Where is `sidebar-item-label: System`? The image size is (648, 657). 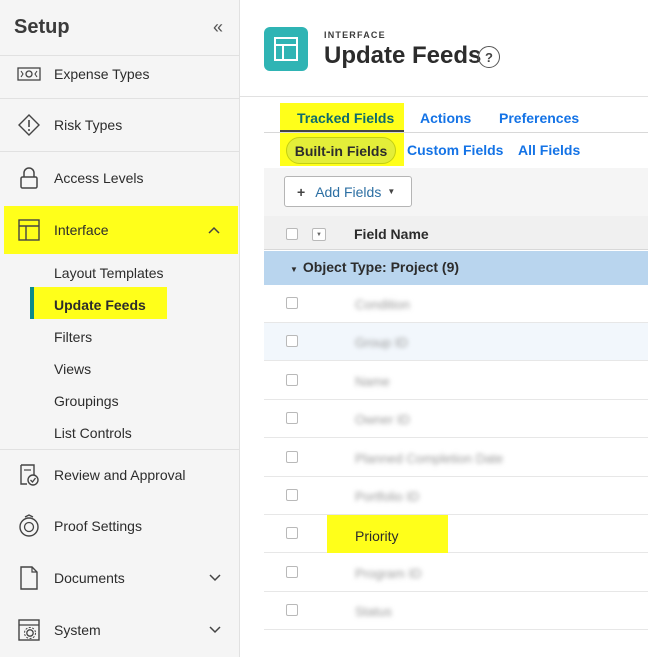 sidebar-item-label: System is located at coordinates (77, 630).